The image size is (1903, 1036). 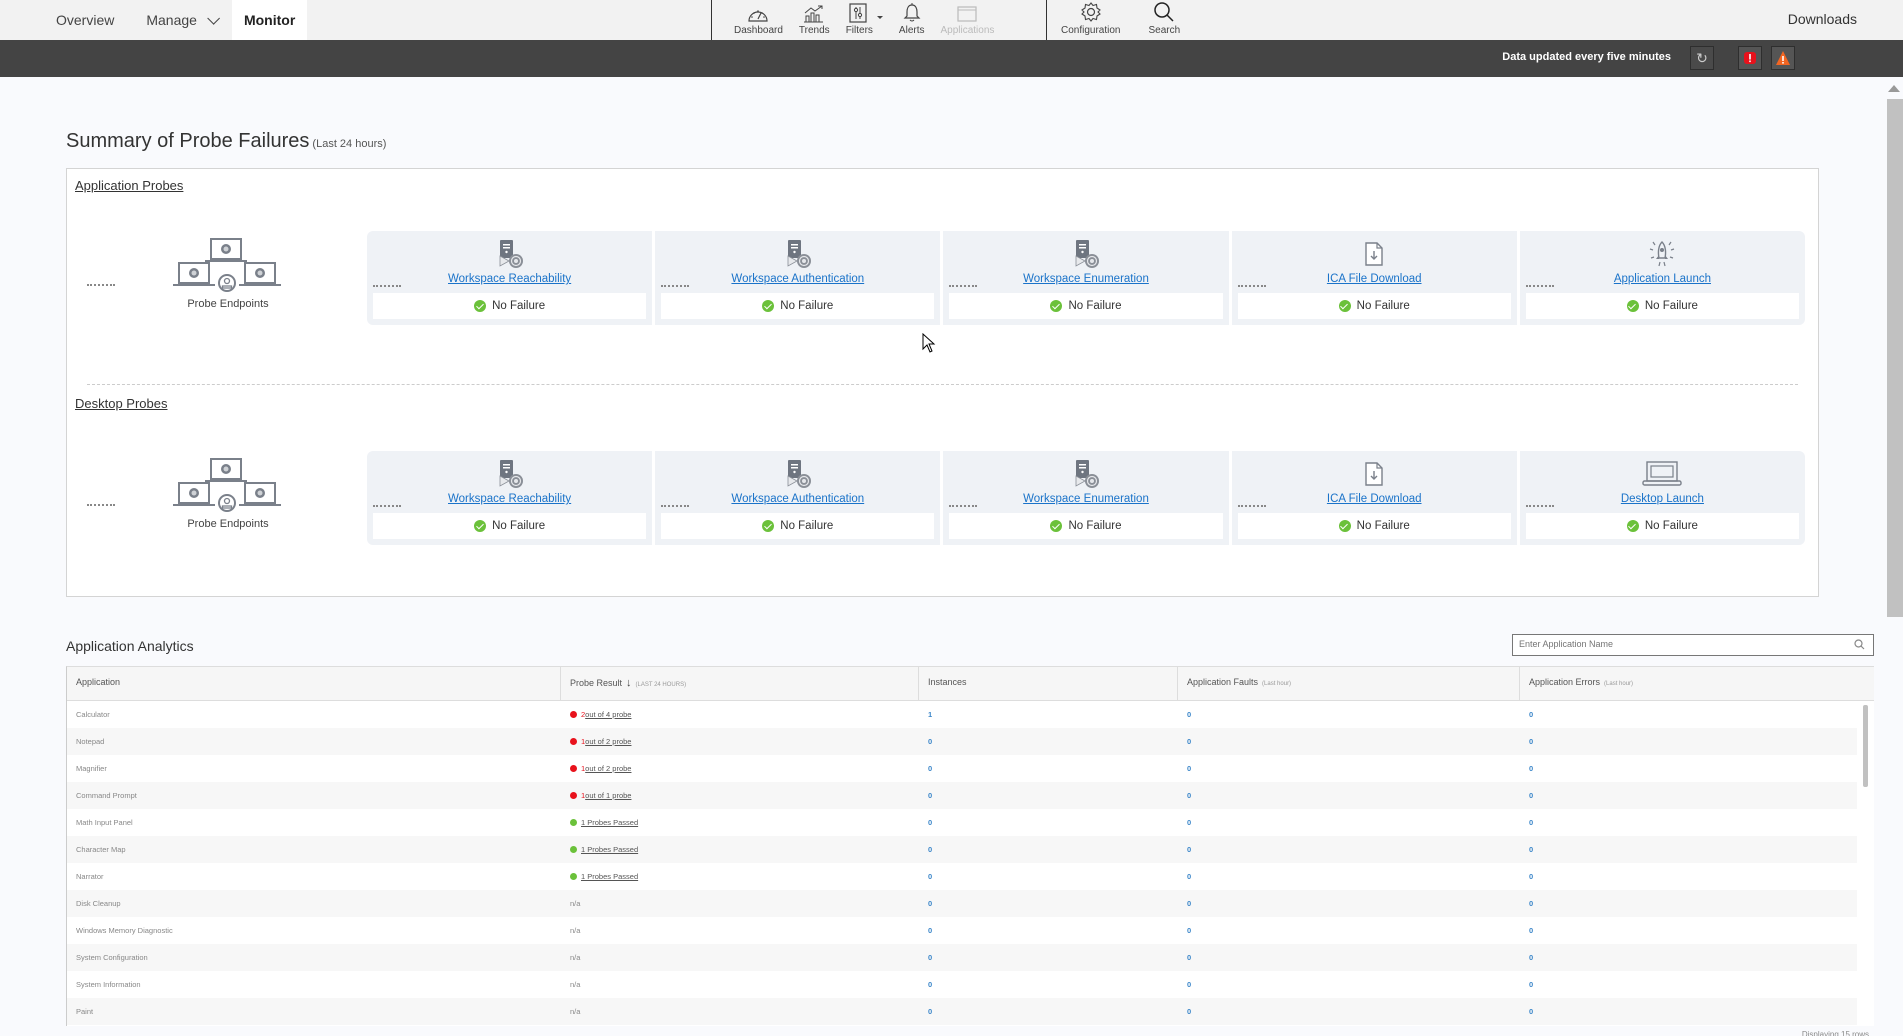 I want to click on tool-alerts: Alerts, so click(x=912, y=20).